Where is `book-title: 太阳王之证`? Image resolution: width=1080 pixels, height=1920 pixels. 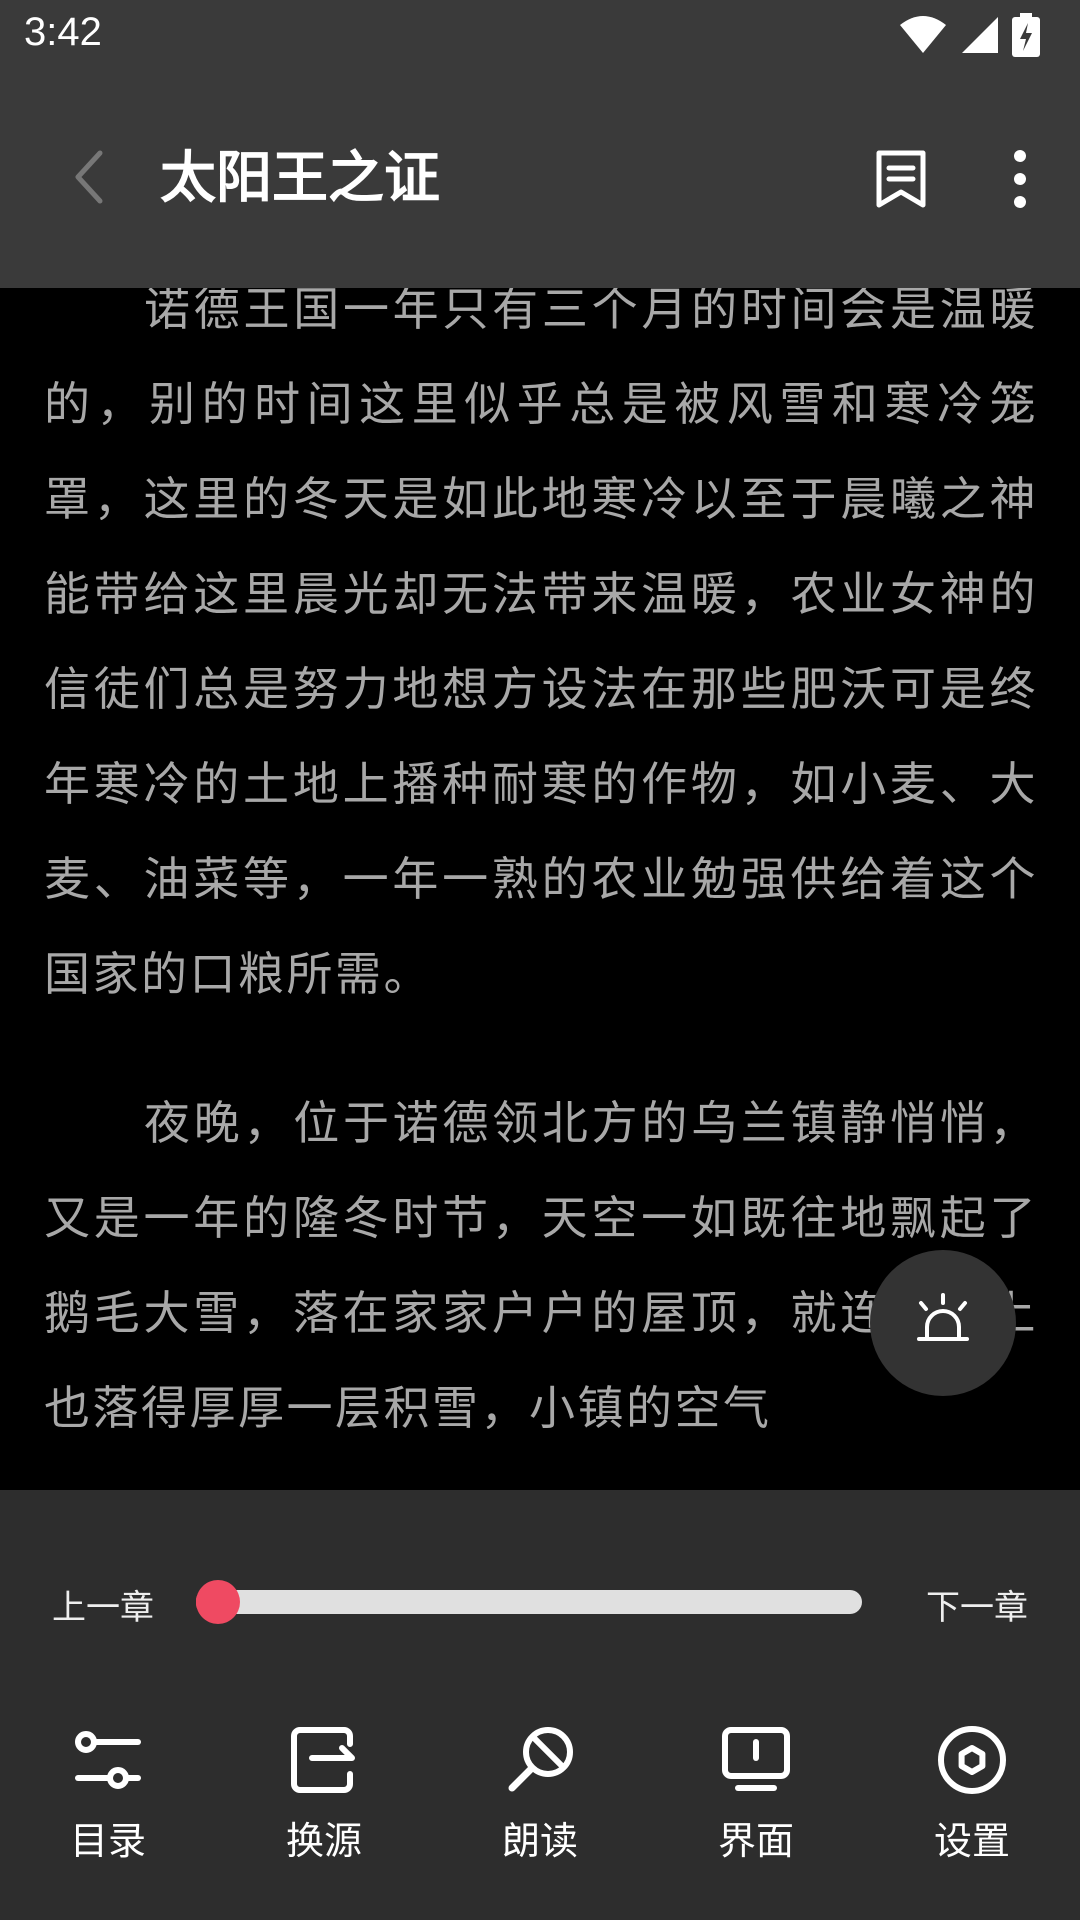
book-title: 太阳王之证 is located at coordinates (300, 178).